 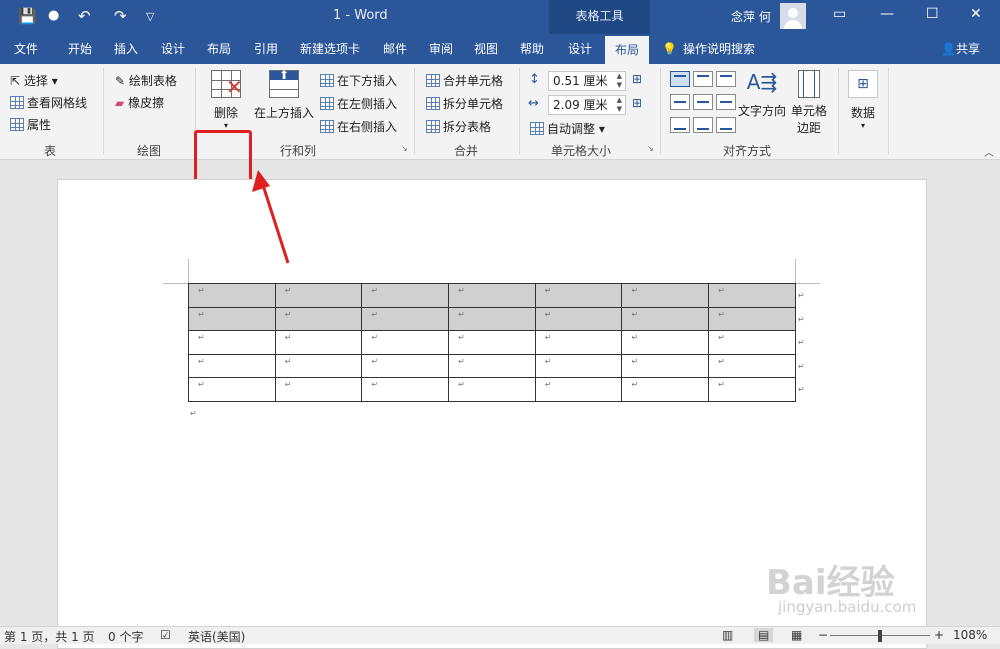 What do you see at coordinates (708, 49) in the screenshot?
I see `tell-me-search: 💡 操作说明搜索` at bounding box center [708, 49].